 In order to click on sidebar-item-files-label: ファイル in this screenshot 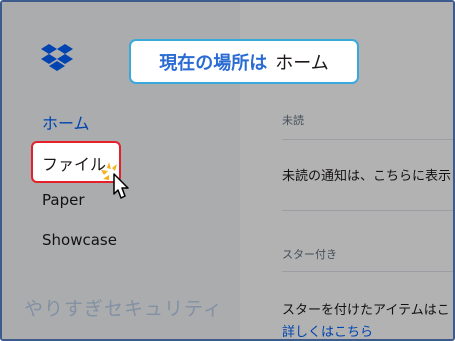, I will do `click(74, 164)`.